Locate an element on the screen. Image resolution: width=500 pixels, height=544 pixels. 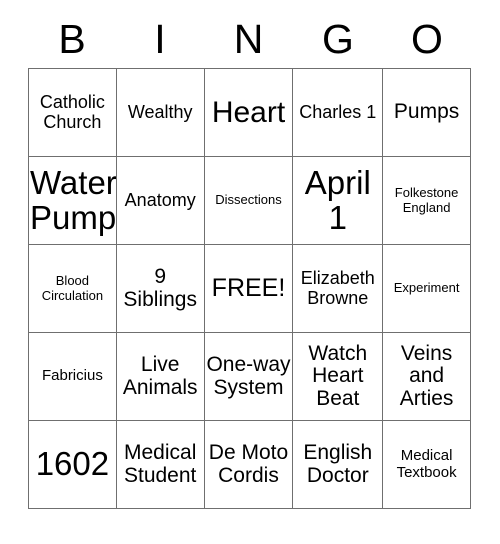
bingo-cell: Experiment is located at coordinates (427, 289).